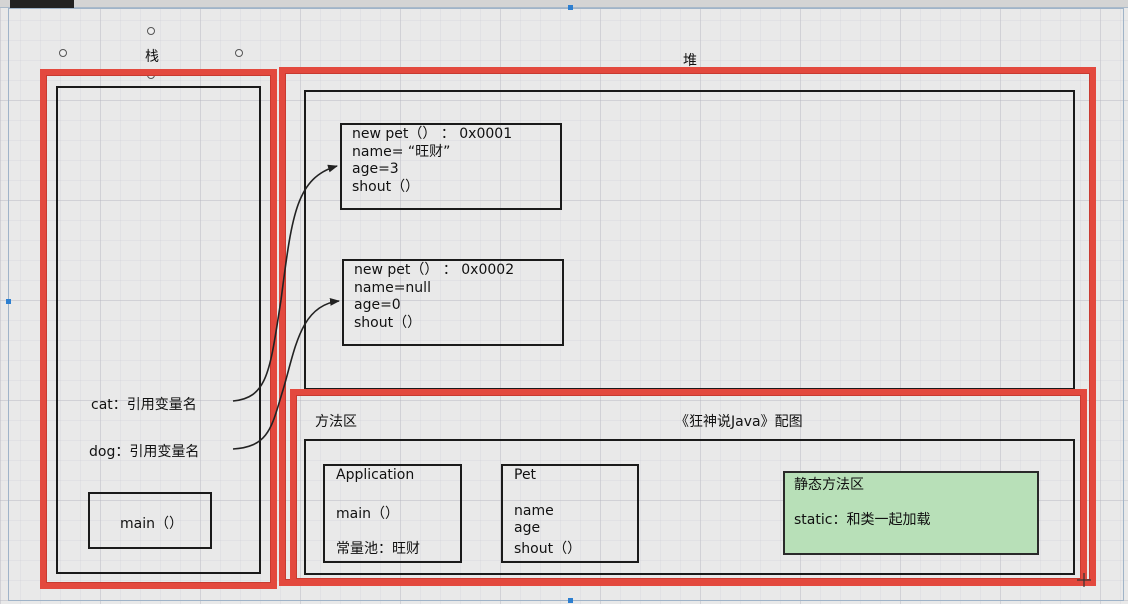  I want to click on main-frame-label: main（）, so click(151, 524).